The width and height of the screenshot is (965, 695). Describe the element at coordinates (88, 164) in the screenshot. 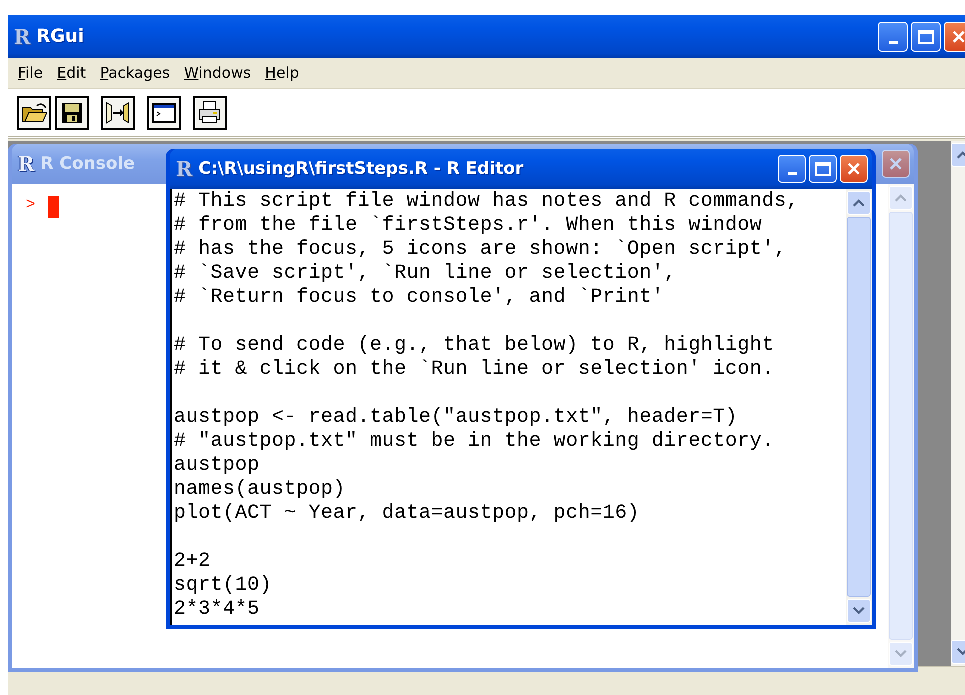

I see `window-title: R Console` at that location.